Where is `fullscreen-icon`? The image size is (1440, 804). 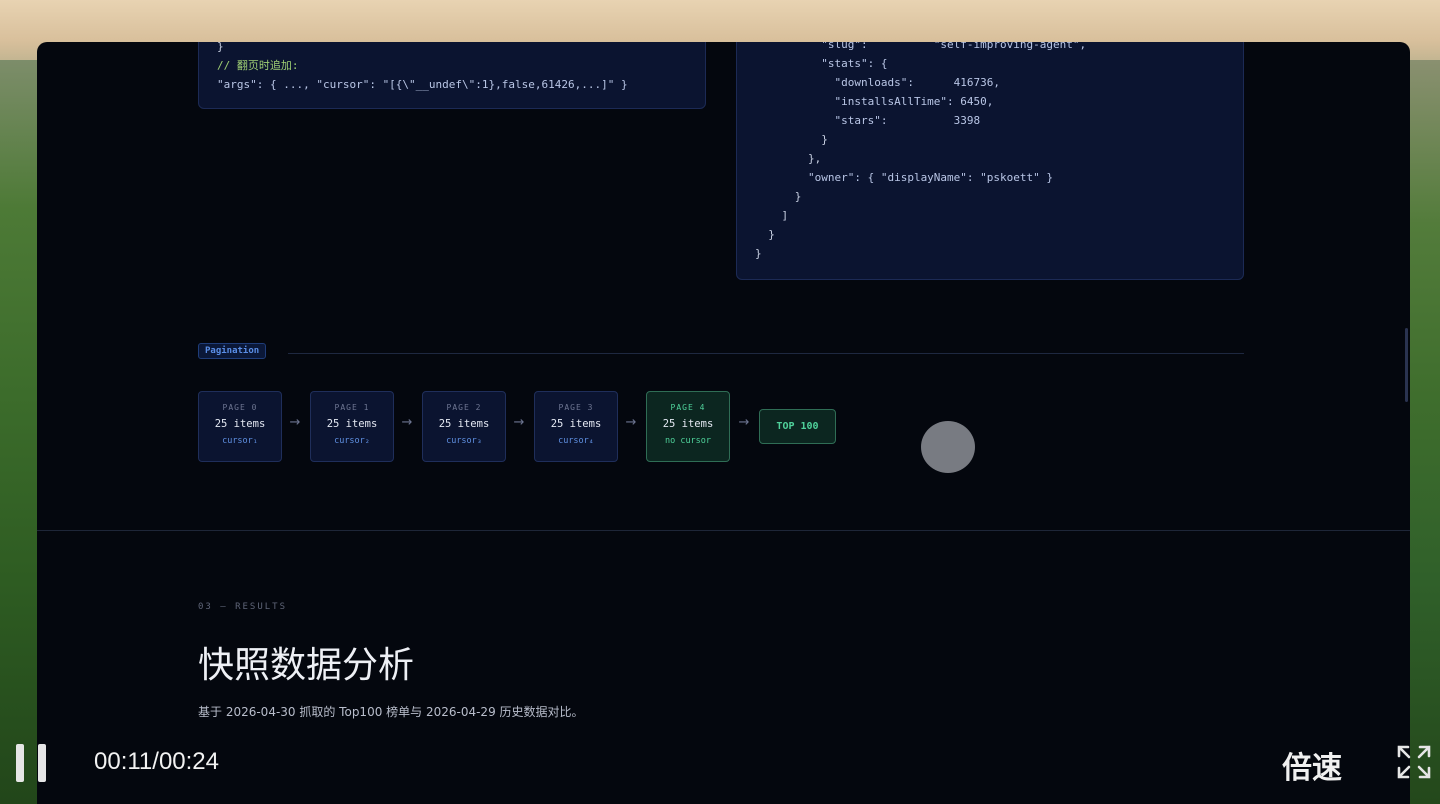
fullscreen-icon is located at coordinates (1414, 762).